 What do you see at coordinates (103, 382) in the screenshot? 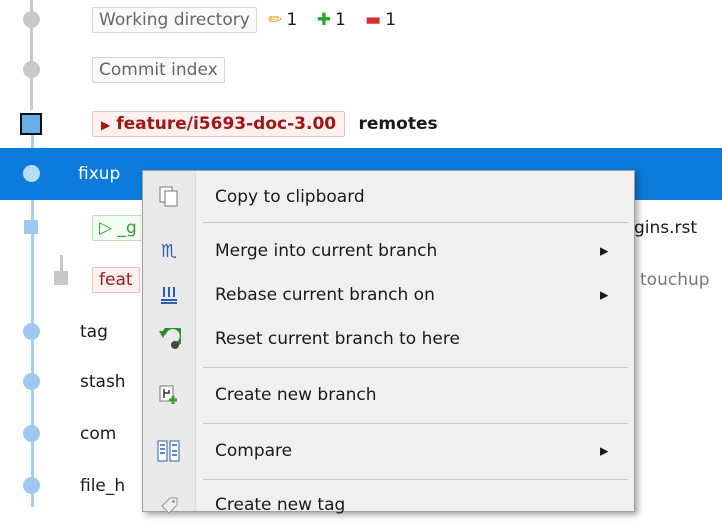
I see `row-8-text: stash` at bounding box center [103, 382].